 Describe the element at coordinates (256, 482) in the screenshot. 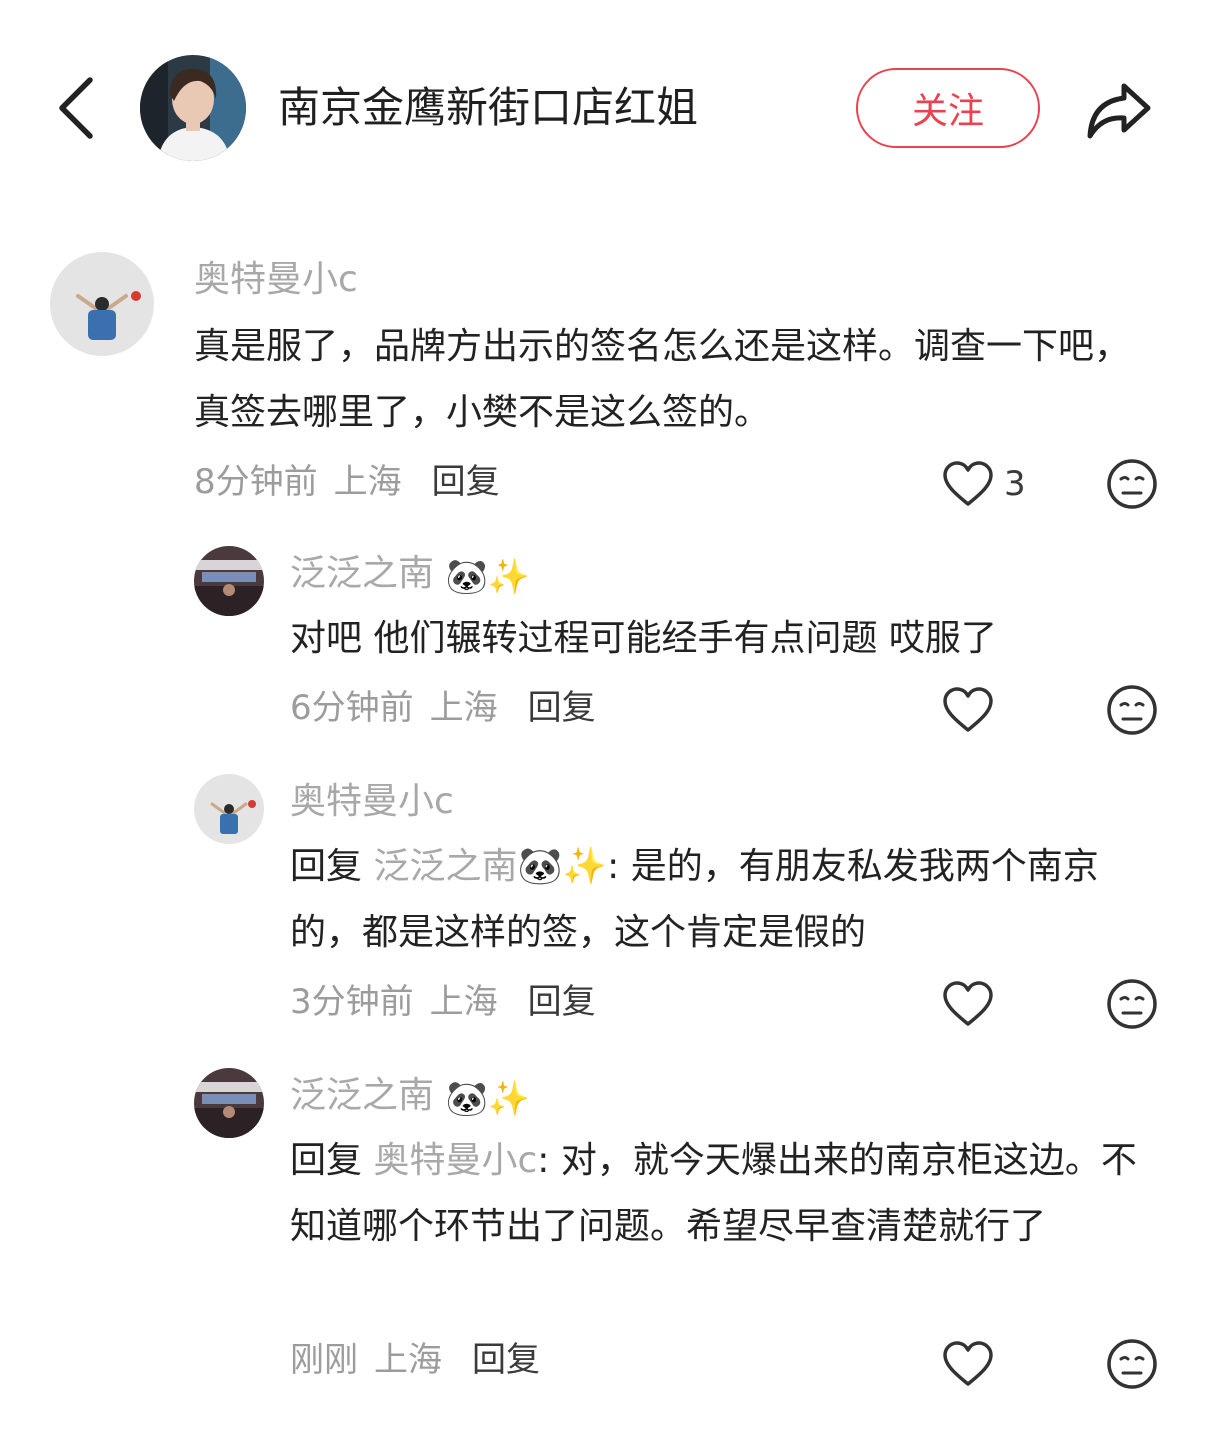

I see `comment-time: 8分钟前` at that location.